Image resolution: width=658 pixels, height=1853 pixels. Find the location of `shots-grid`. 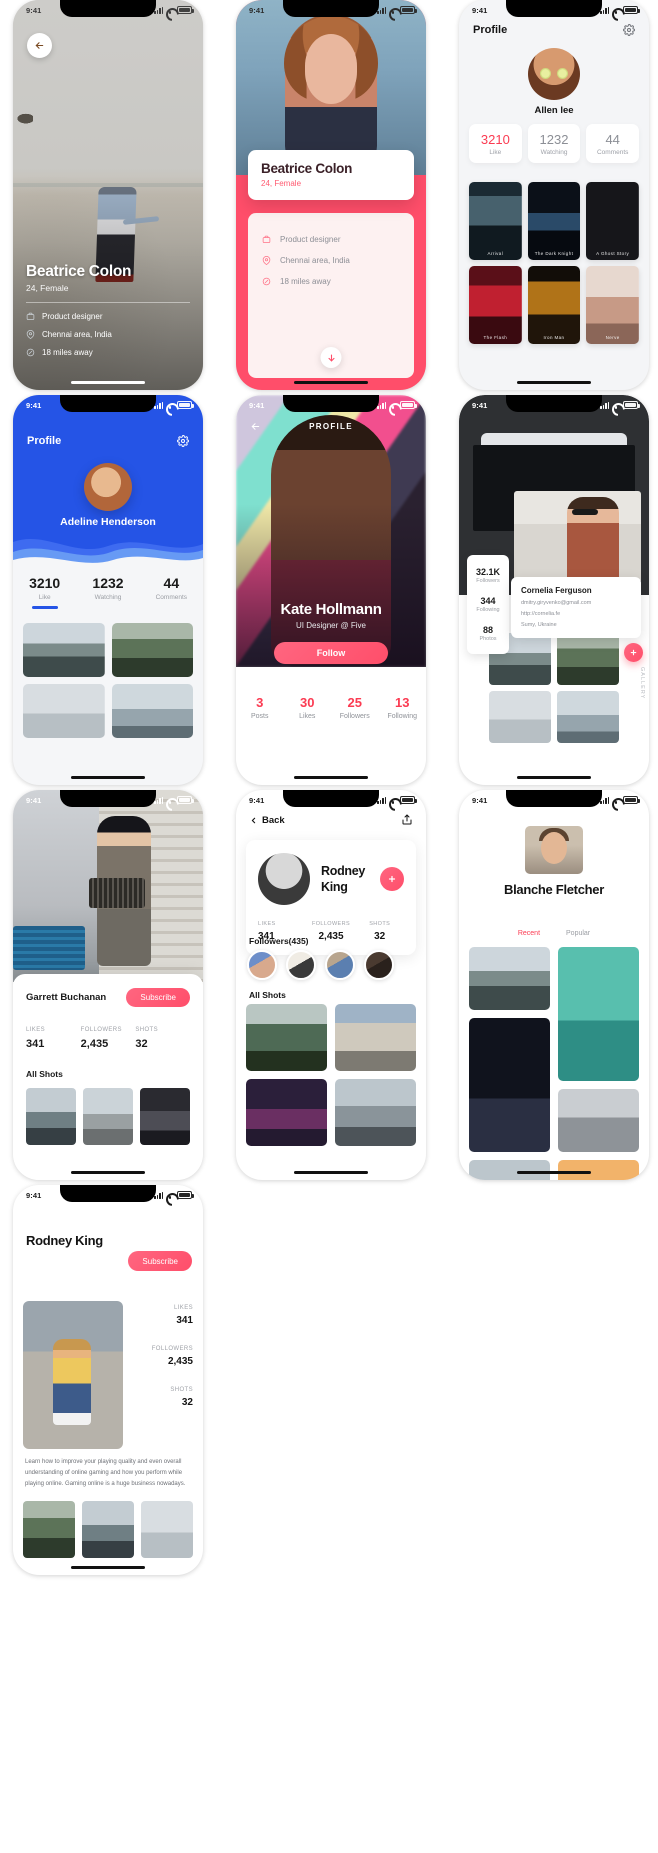

shots-grid is located at coordinates (108, 1529).